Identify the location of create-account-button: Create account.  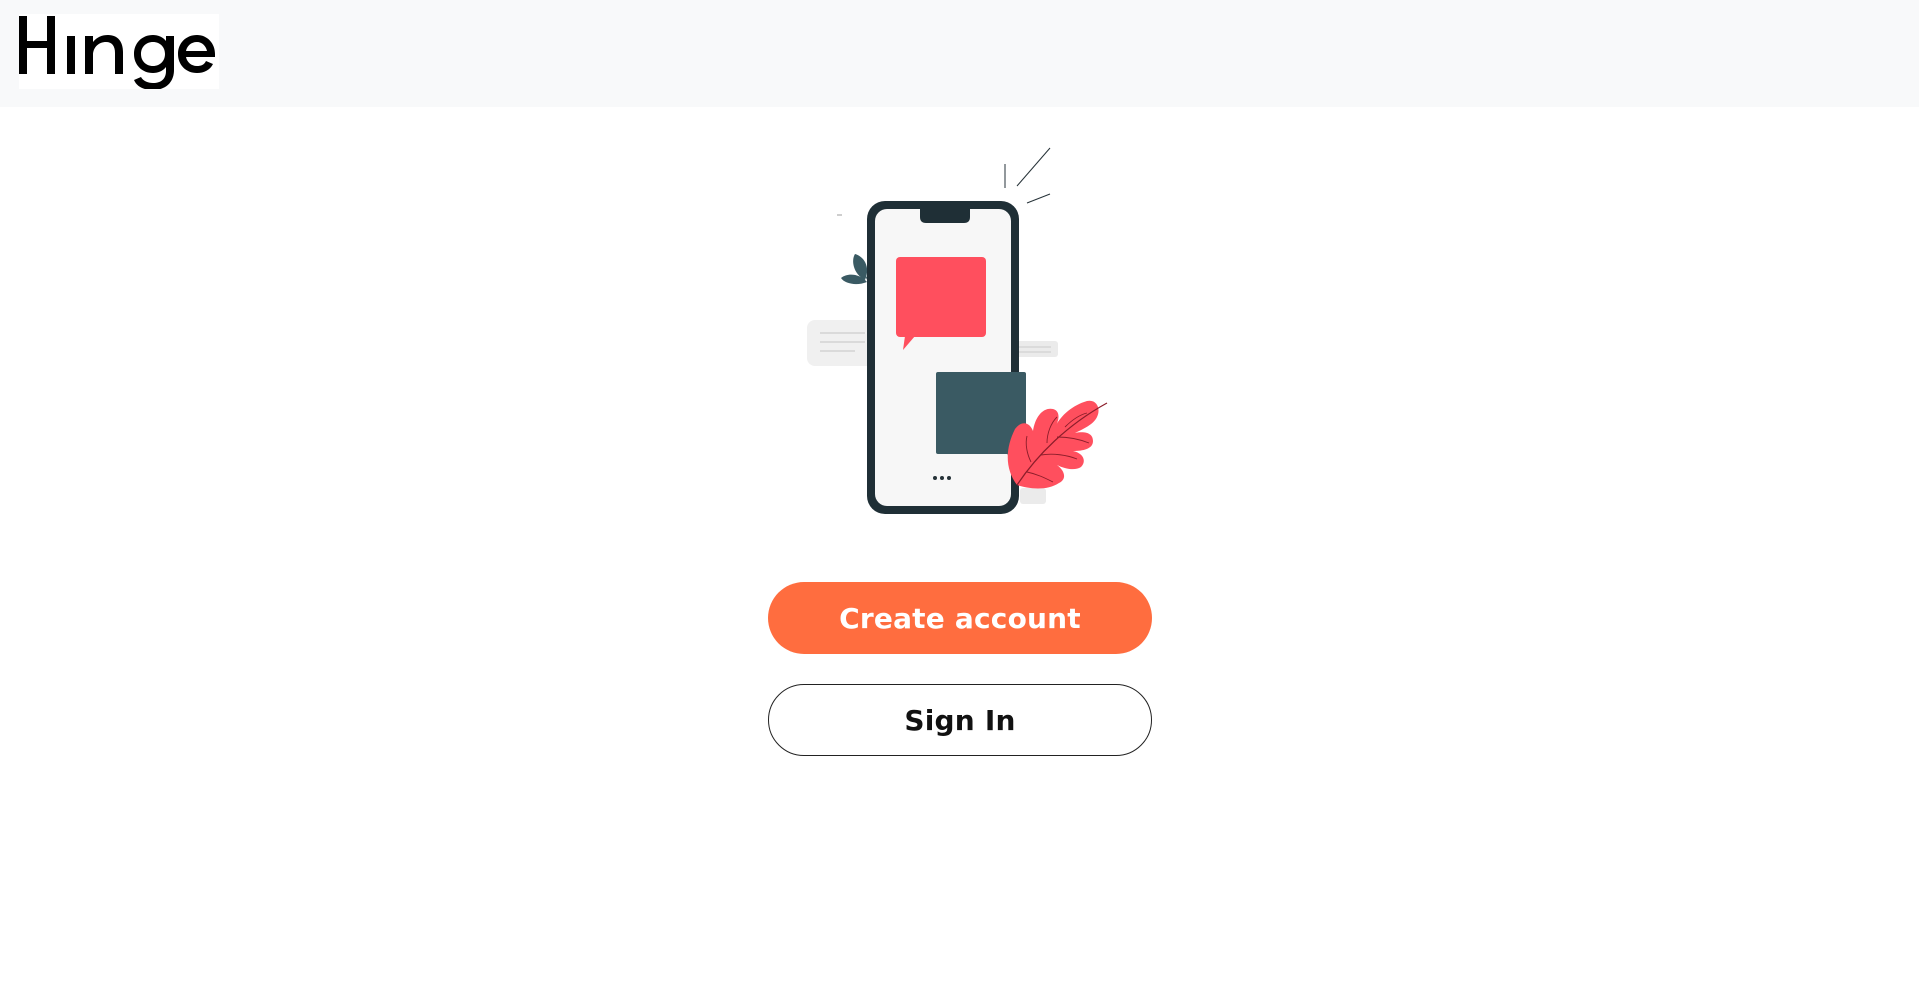
(960, 618).